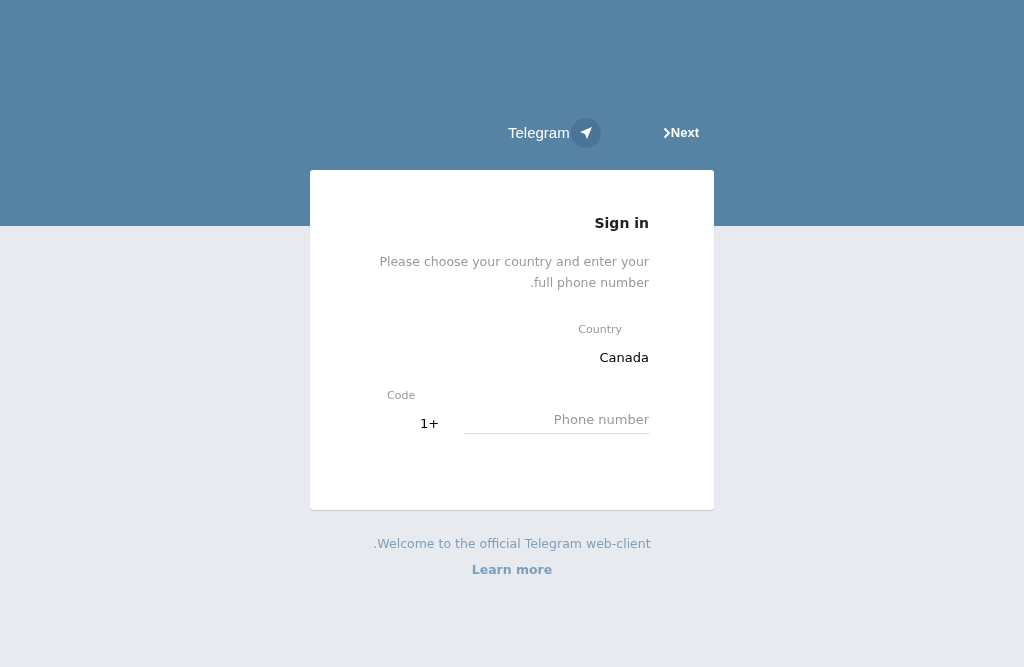  Describe the element at coordinates (401, 396) in the screenshot. I see `code-label: Code` at that location.